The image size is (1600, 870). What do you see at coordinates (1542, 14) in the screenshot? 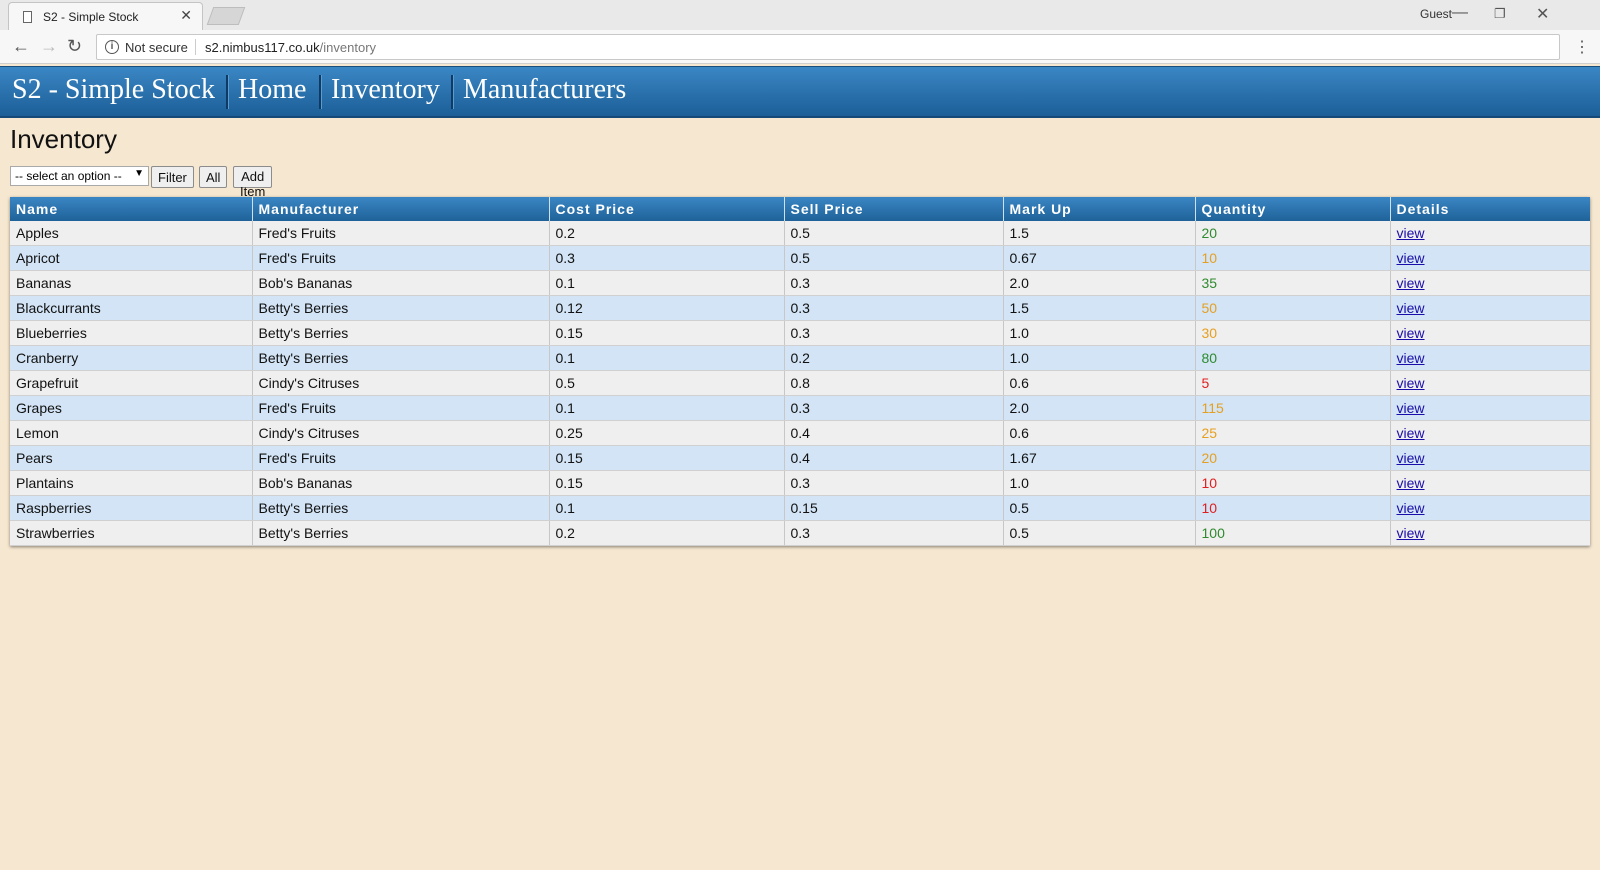
I see `close-window-icon: ✕` at bounding box center [1542, 14].